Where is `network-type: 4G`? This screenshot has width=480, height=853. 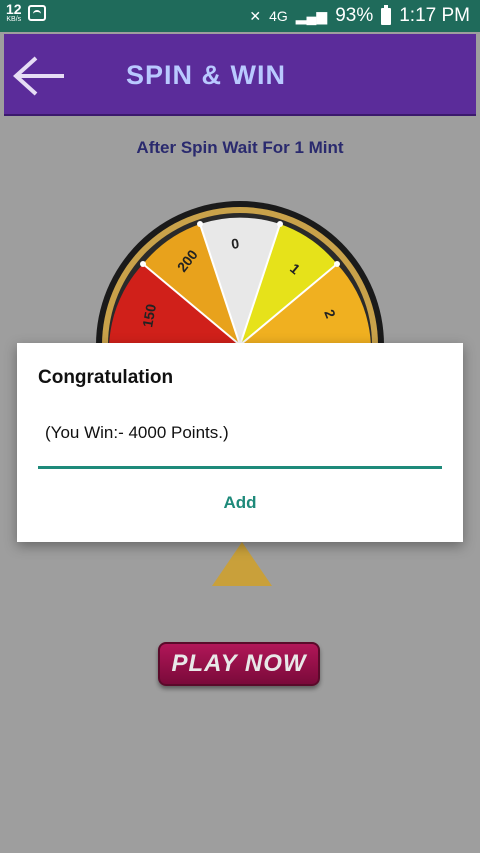
network-type: 4G is located at coordinates (278, 16).